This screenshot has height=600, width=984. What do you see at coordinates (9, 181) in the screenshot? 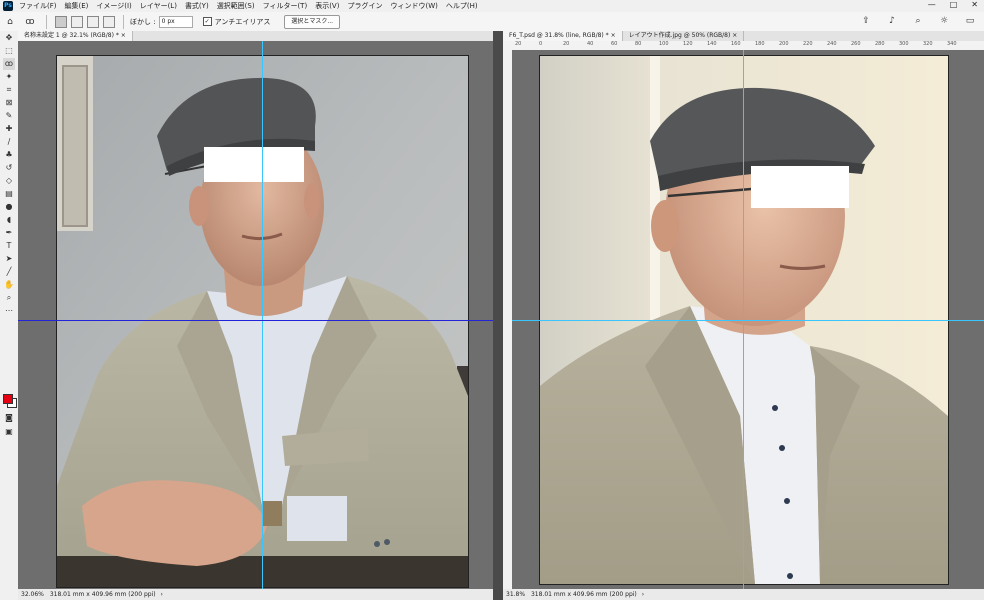
I see `eraser-icon: ◇` at bounding box center [9, 181].